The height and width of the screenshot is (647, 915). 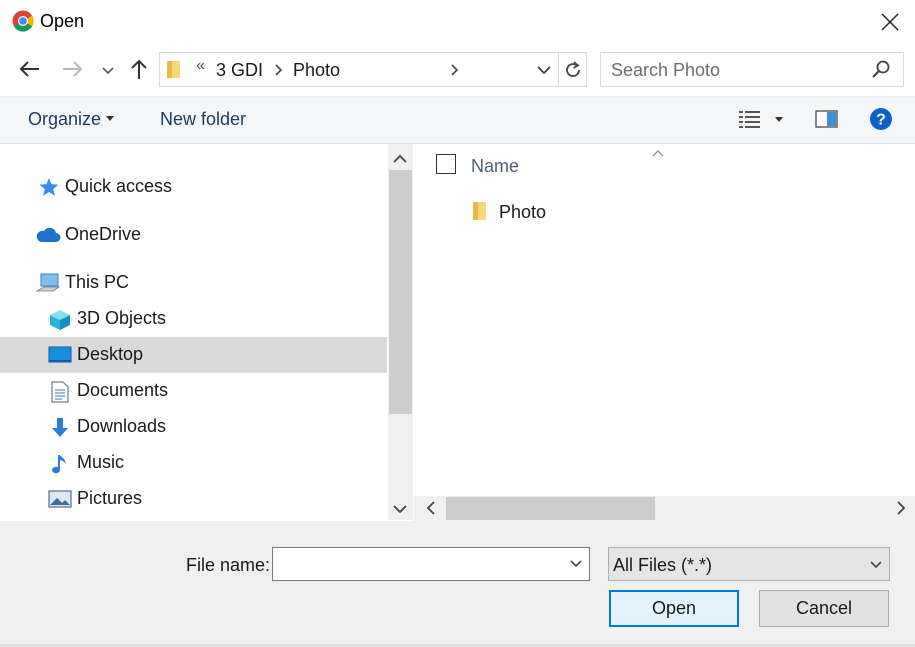 I want to click on arrow-left-icon, so click(x=29, y=69).